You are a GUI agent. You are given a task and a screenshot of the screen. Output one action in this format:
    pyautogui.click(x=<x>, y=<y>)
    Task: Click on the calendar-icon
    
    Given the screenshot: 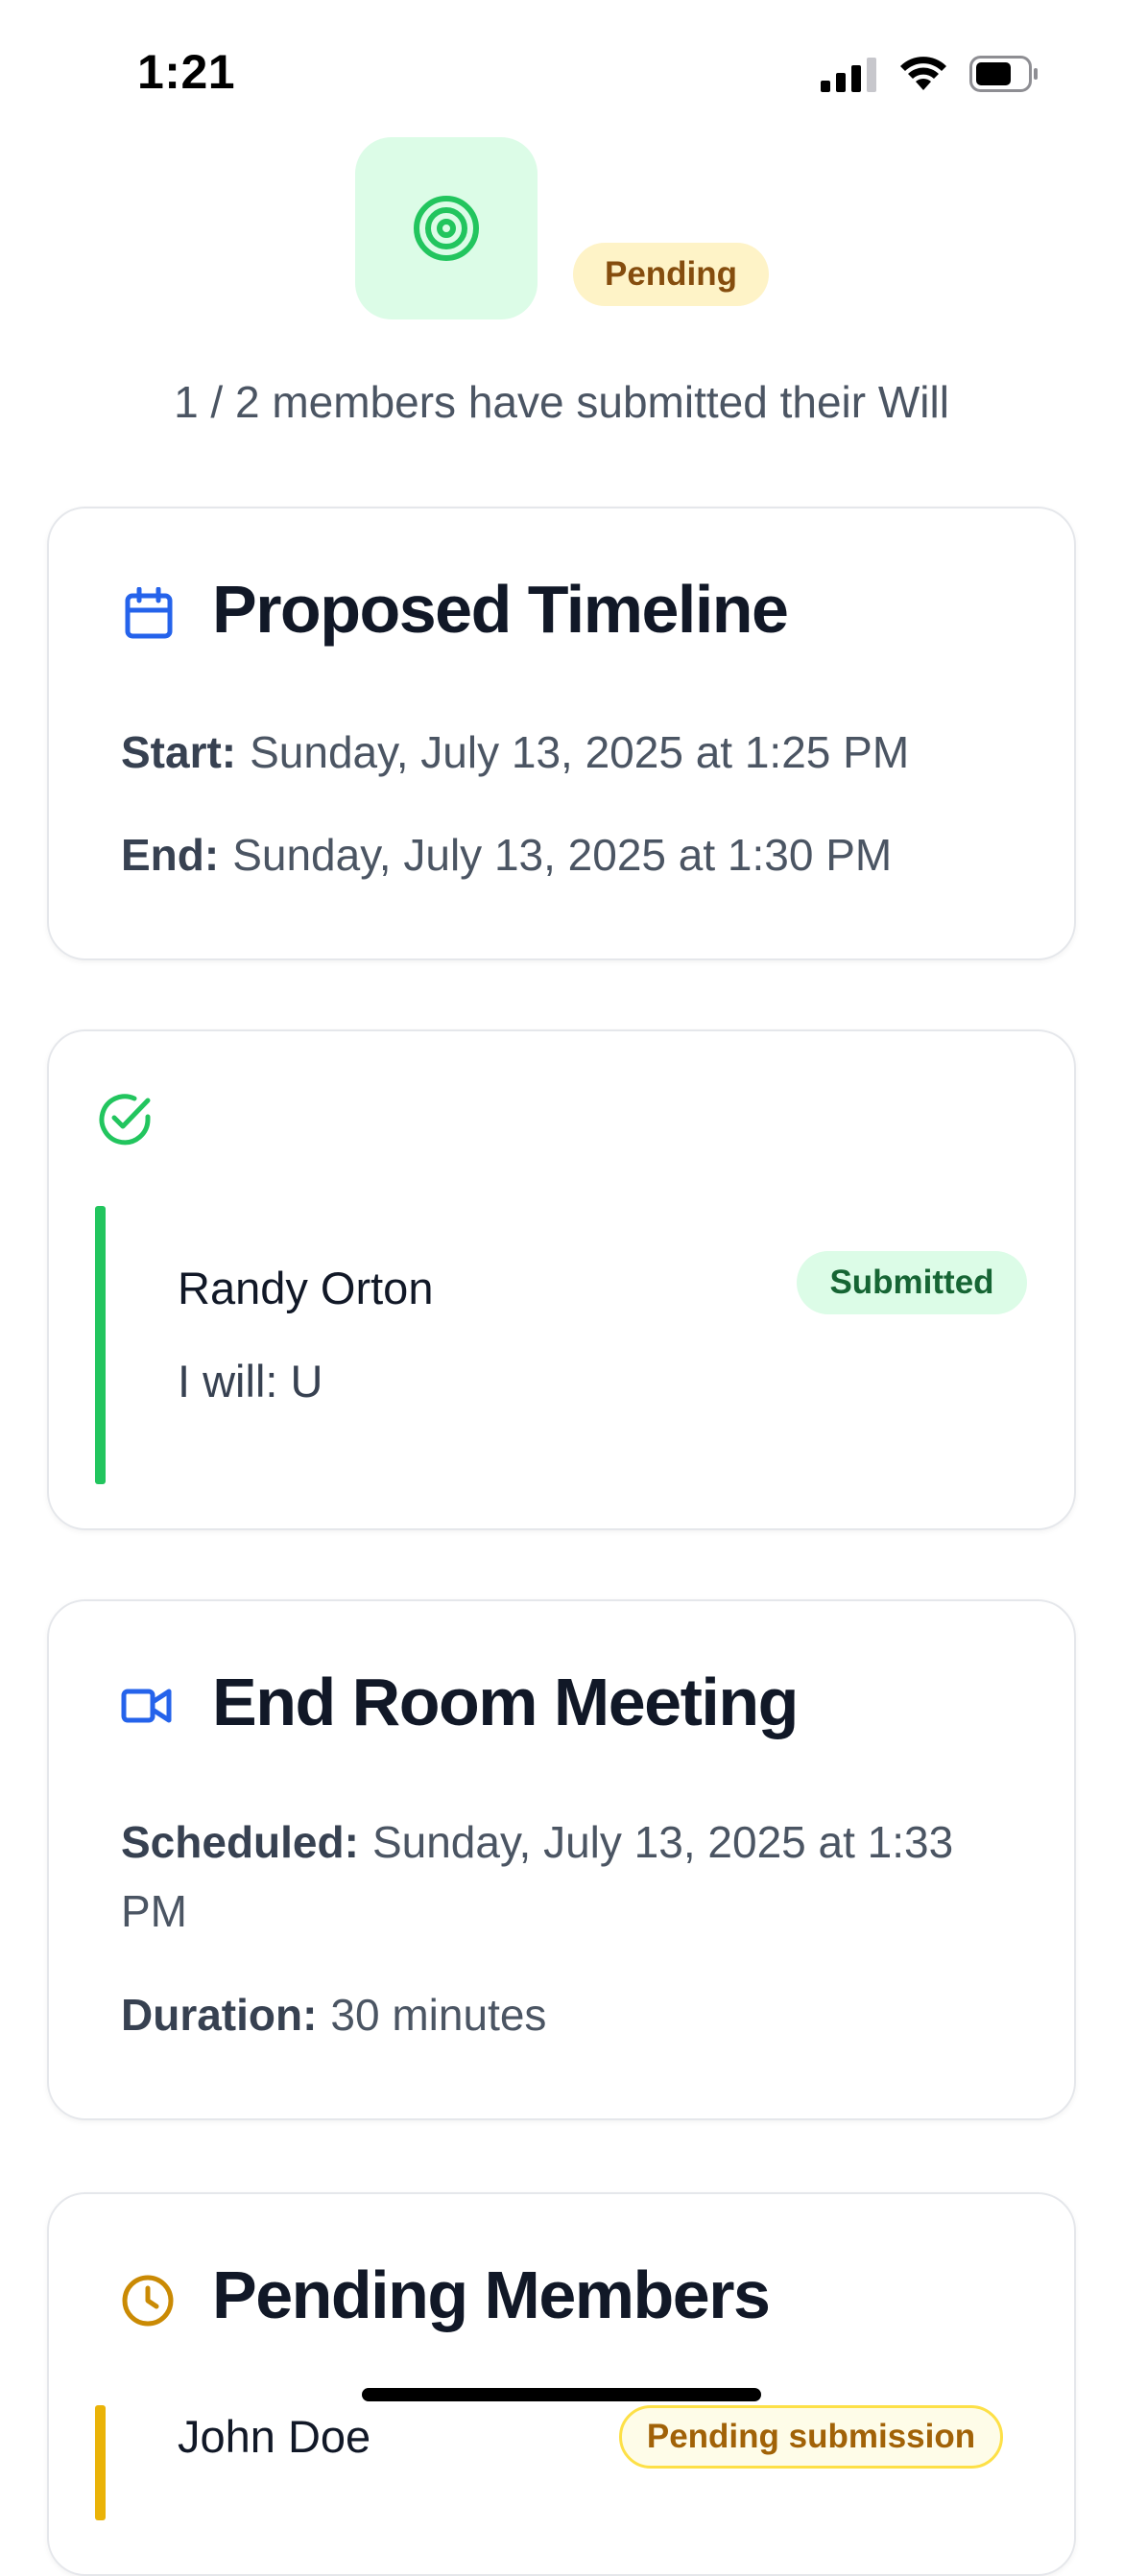 What is the action you would take?
    pyautogui.click(x=149, y=613)
    